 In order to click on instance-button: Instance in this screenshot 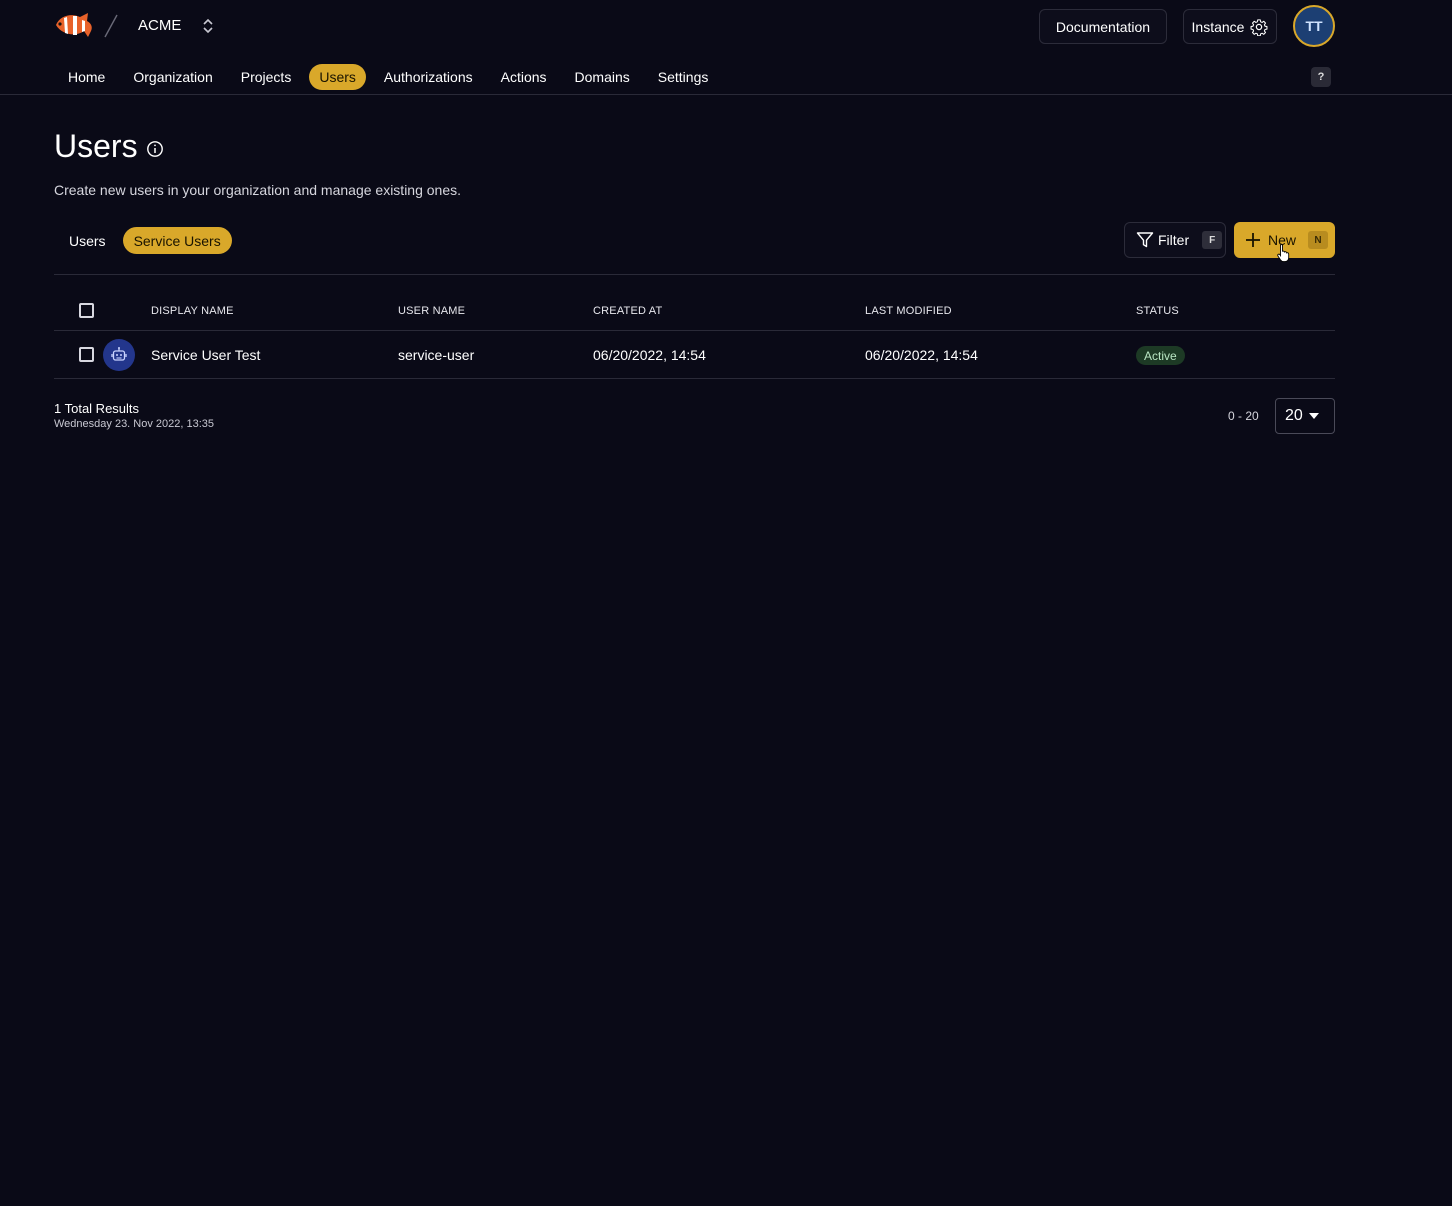, I will do `click(1230, 26)`.